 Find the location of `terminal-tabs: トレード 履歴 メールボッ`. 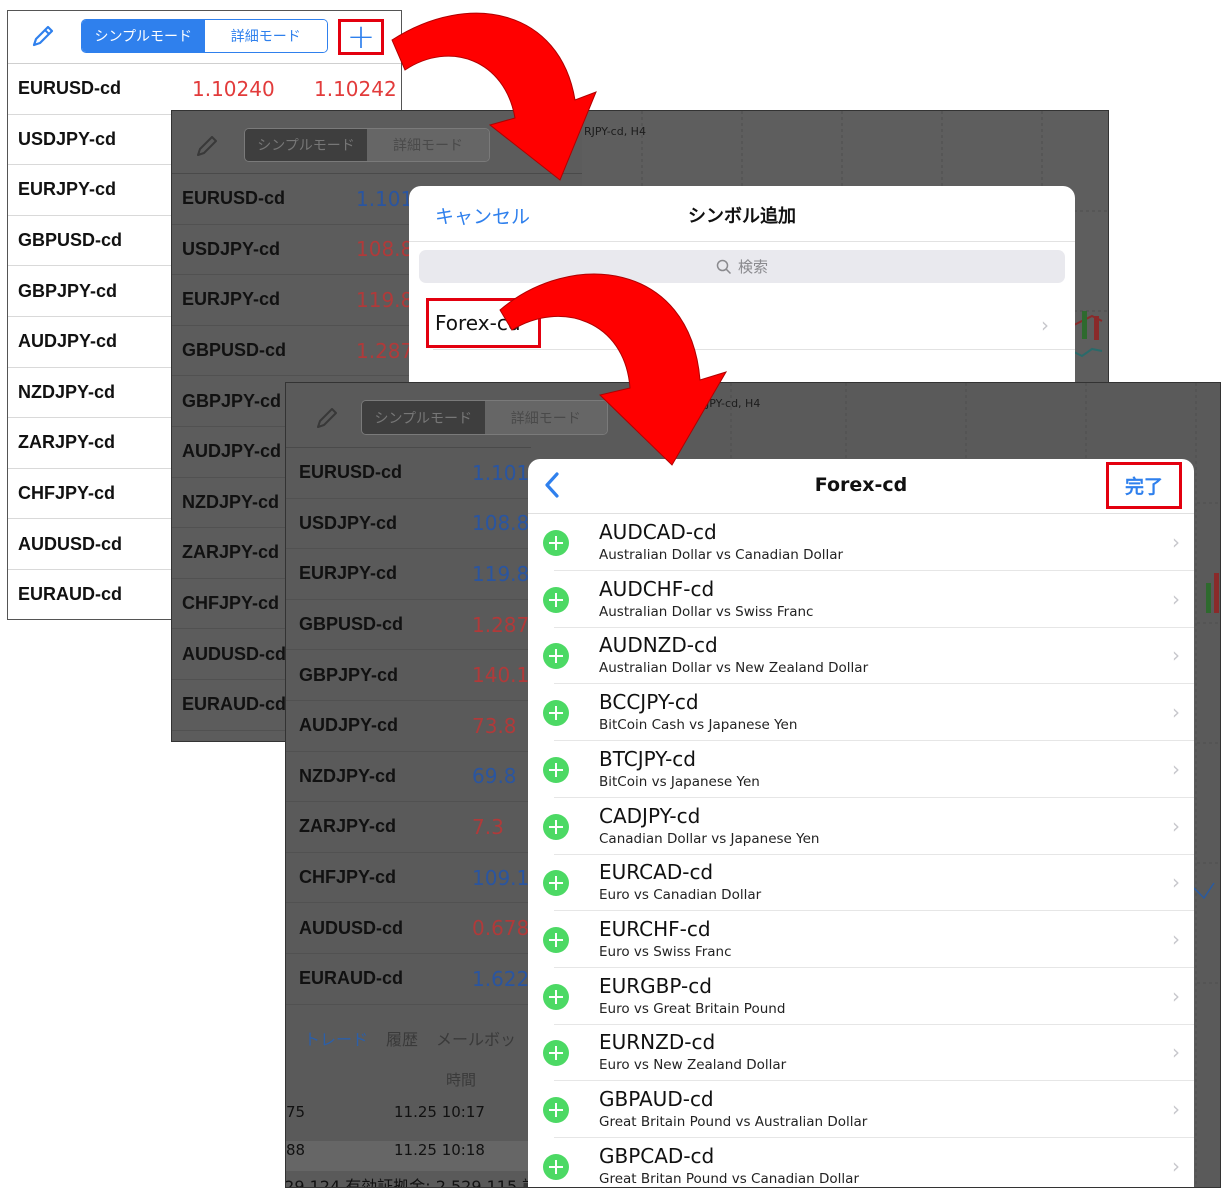

terminal-tabs: トレード 履歴 メールボッ is located at coordinates (408, 1038).